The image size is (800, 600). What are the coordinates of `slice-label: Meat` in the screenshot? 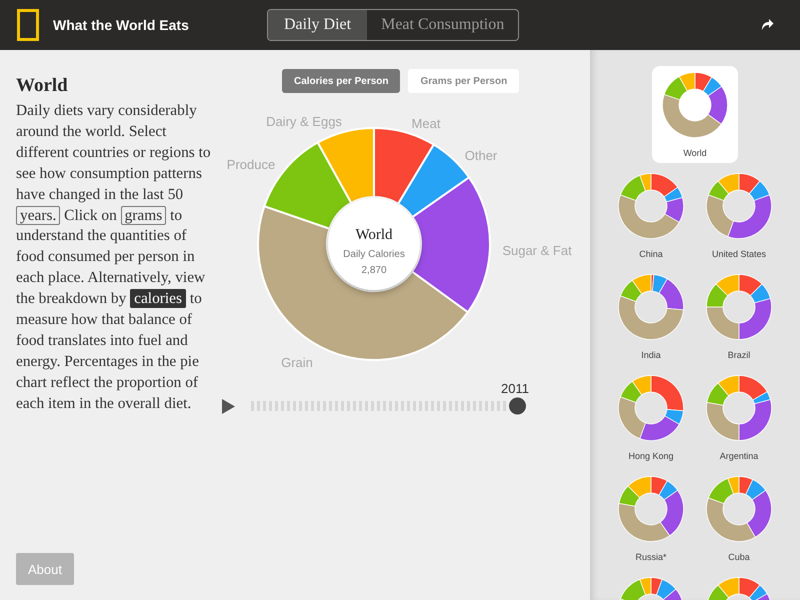 It's located at (426, 123).